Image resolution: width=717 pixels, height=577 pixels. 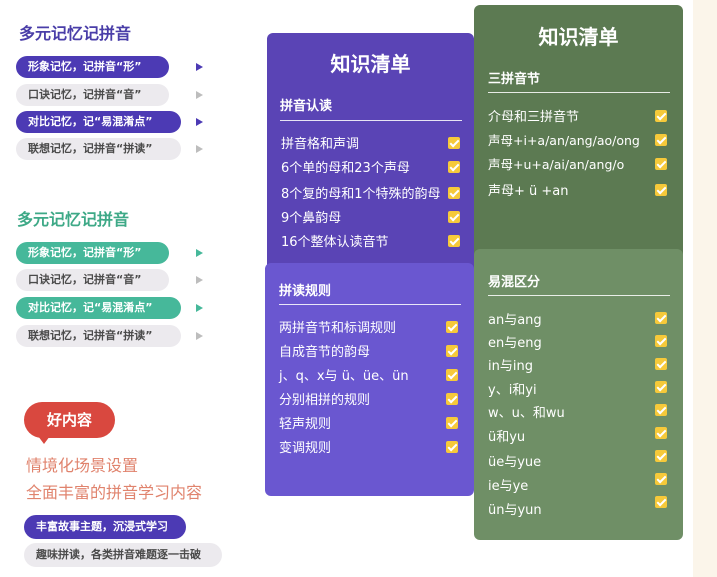 What do you see at coordinates (98, 336) in the screenshot?
I see `group2-pill-4: 联想记忆，记拼音“拼读”` at bounding box center [98, 336].